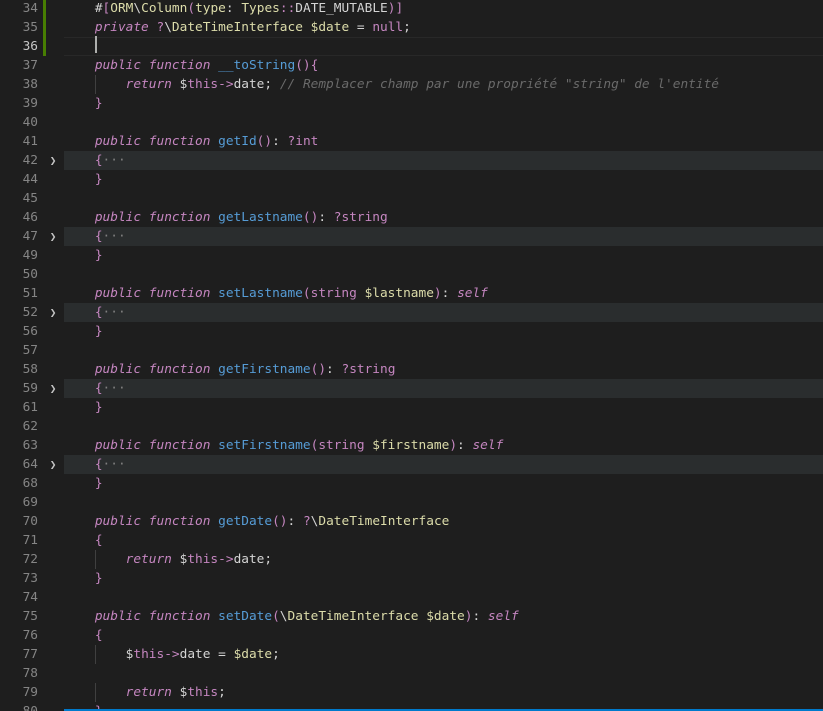  Describe the element at coordinates (443, 559) in the screenshot. I see `code-line-area: return $this->date;` at that location.